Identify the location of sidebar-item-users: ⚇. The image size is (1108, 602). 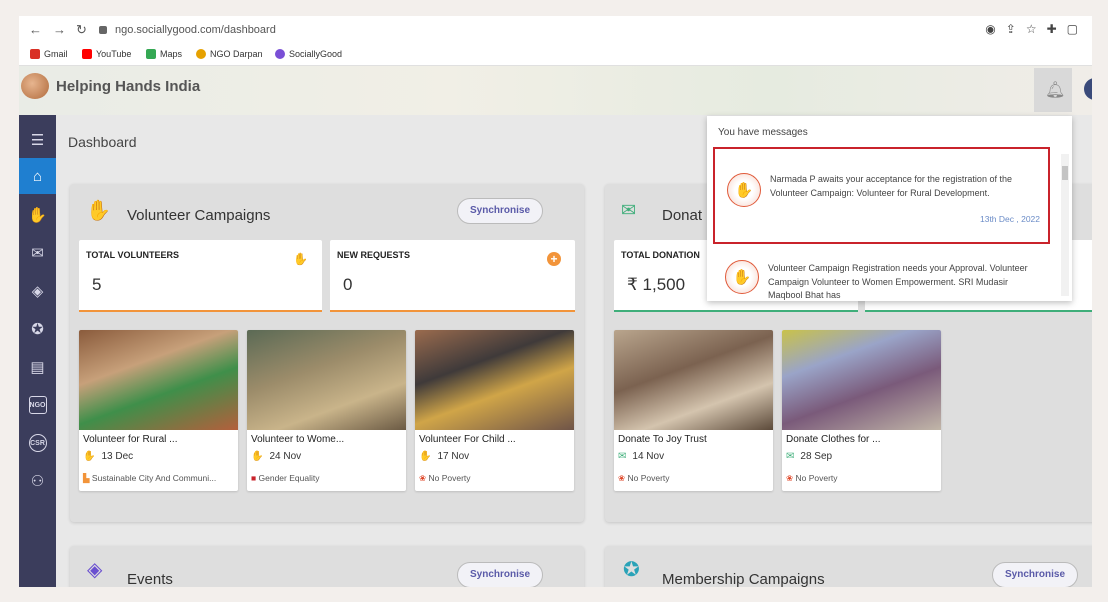
(37, 481).